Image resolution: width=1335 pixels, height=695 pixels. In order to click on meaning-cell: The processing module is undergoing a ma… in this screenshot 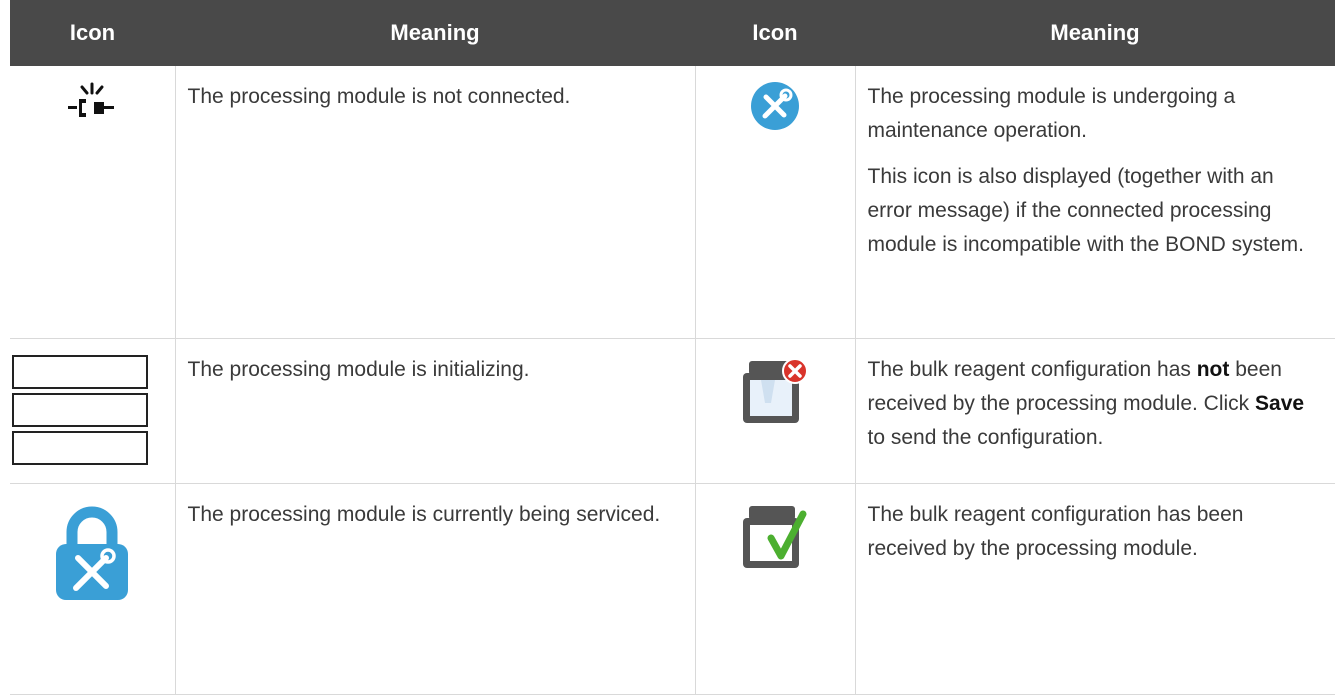, I will do `click(1095, 202)`.